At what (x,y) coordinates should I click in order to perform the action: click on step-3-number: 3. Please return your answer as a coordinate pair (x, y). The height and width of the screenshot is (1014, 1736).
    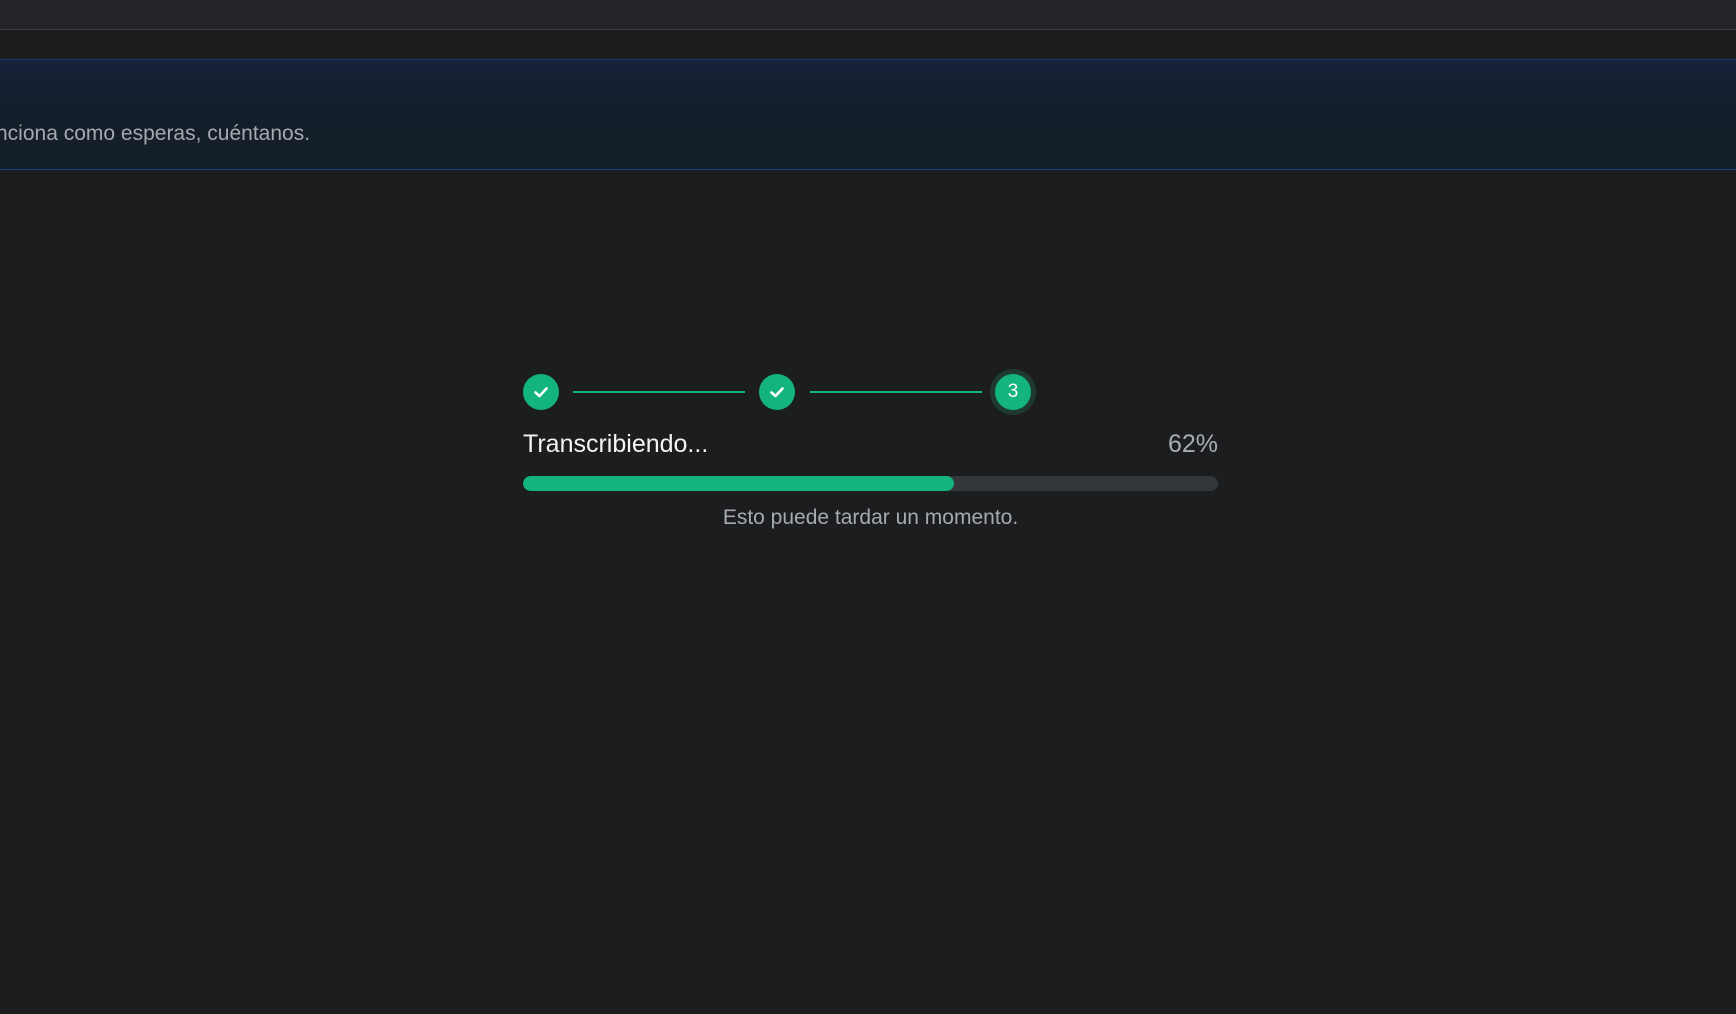
    Looking at the image, I should click on (1013, 391).